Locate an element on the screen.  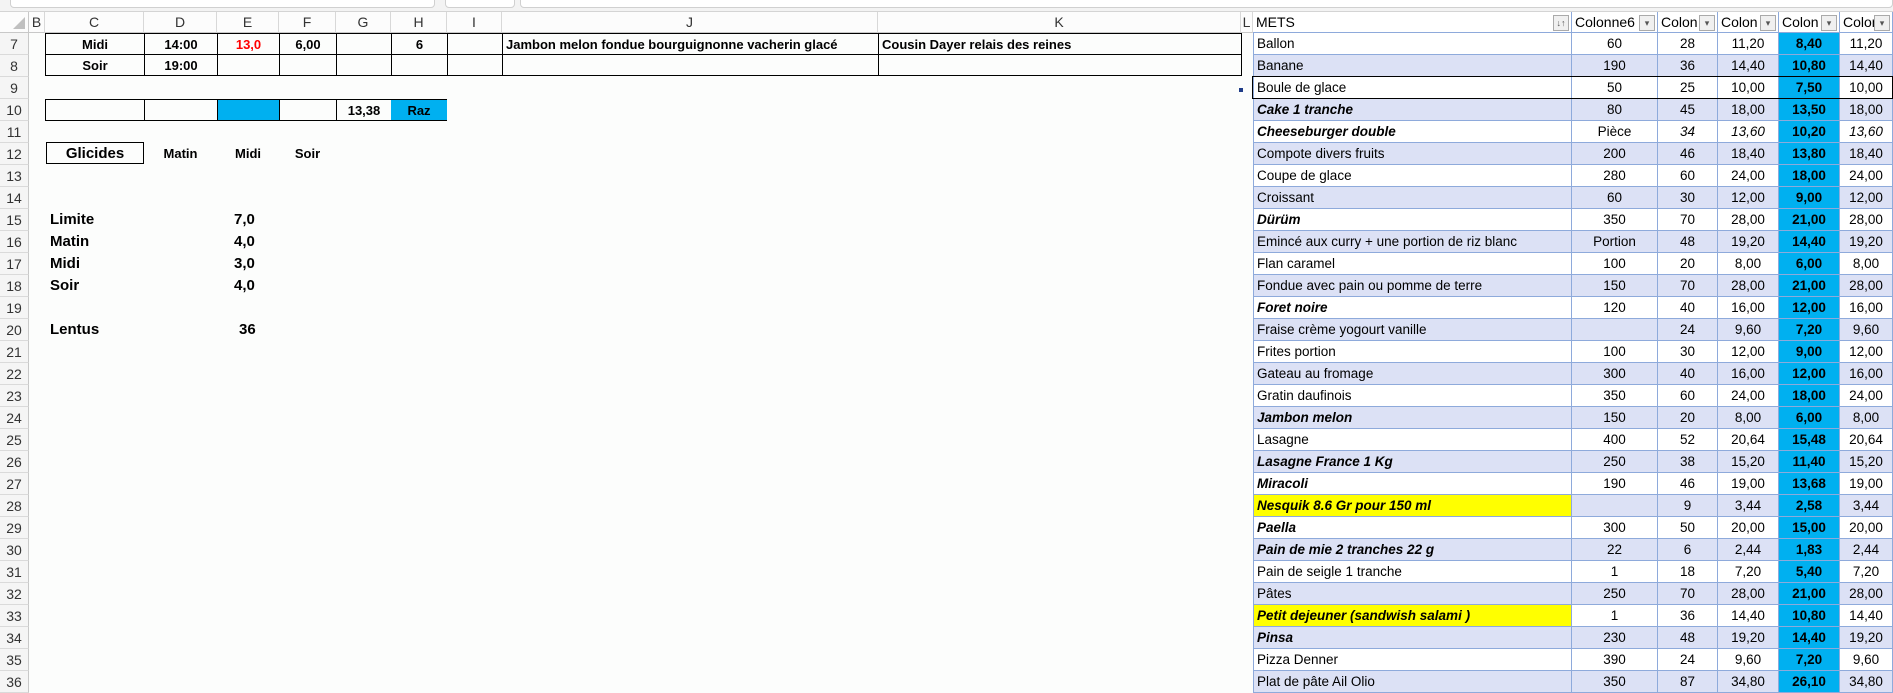
dish-name: Gateau au fromage is located at coordinates (1412, 374).